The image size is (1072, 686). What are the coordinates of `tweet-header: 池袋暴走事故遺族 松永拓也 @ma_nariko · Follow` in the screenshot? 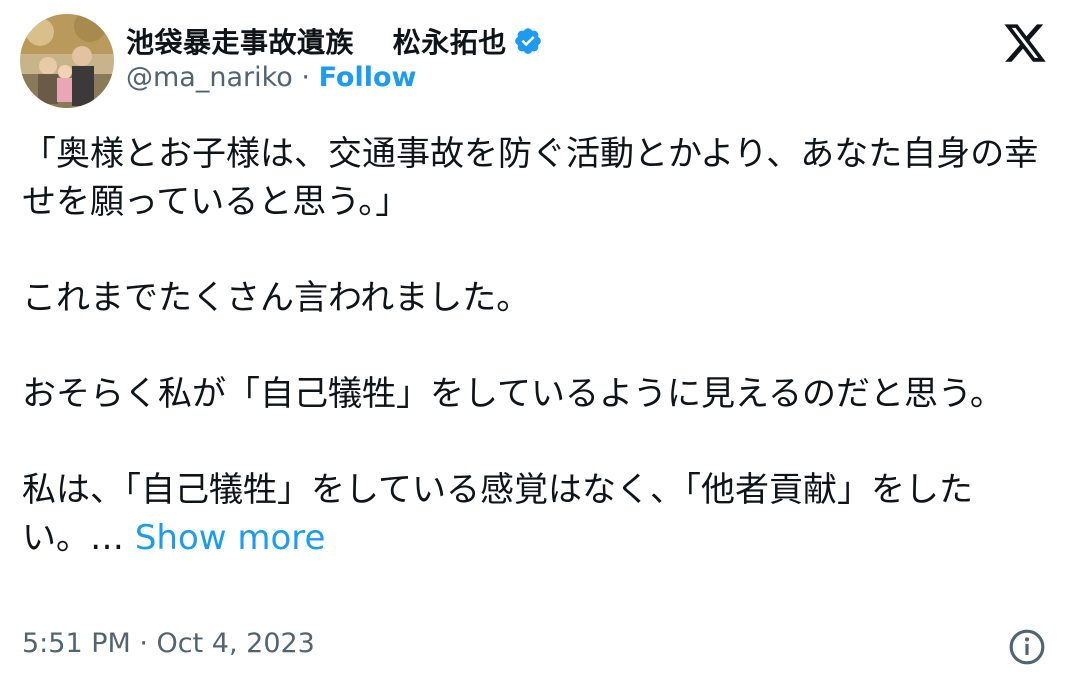 It's located at (540, 62).